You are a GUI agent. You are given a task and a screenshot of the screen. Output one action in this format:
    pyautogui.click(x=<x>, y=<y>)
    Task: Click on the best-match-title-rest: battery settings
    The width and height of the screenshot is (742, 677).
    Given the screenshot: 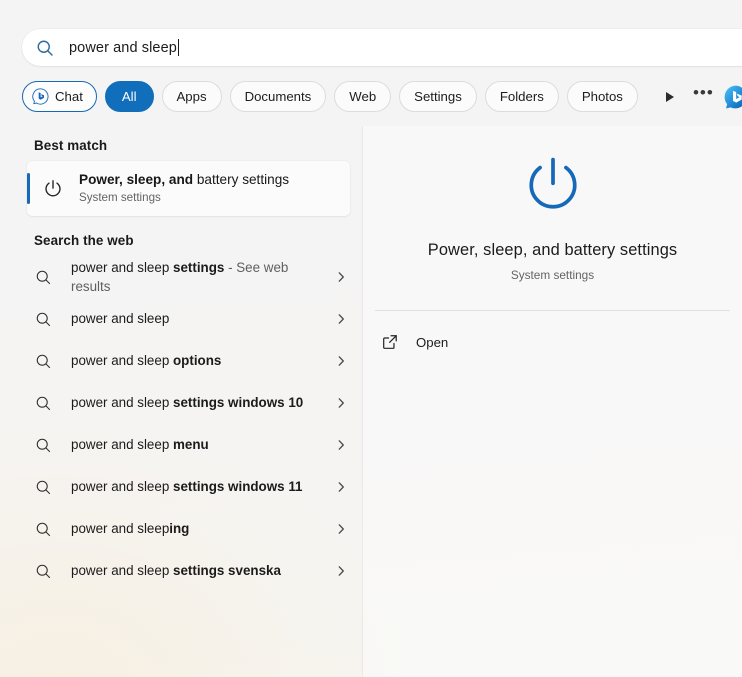 What is the action you would take?
    pyautogui.click(x=241, y=179)
    